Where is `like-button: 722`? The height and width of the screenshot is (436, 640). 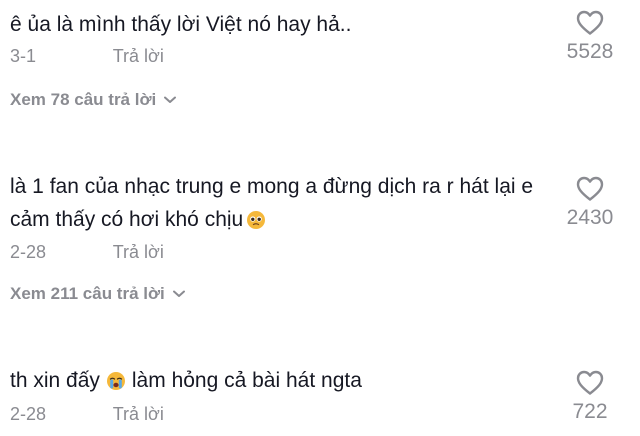 like-button: 722 is located at coordinates (590, 397).